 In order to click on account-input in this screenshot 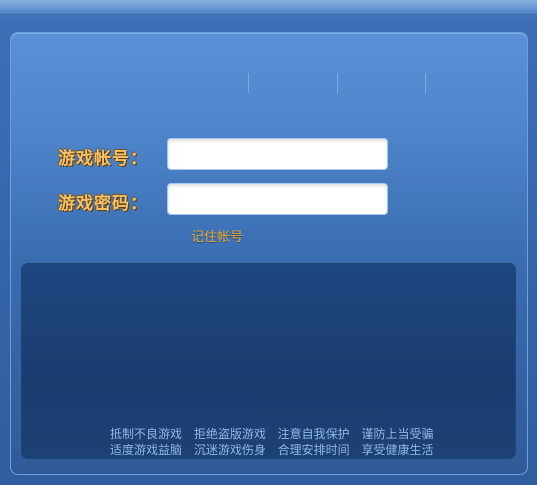, I will do `click(277, 154)`.